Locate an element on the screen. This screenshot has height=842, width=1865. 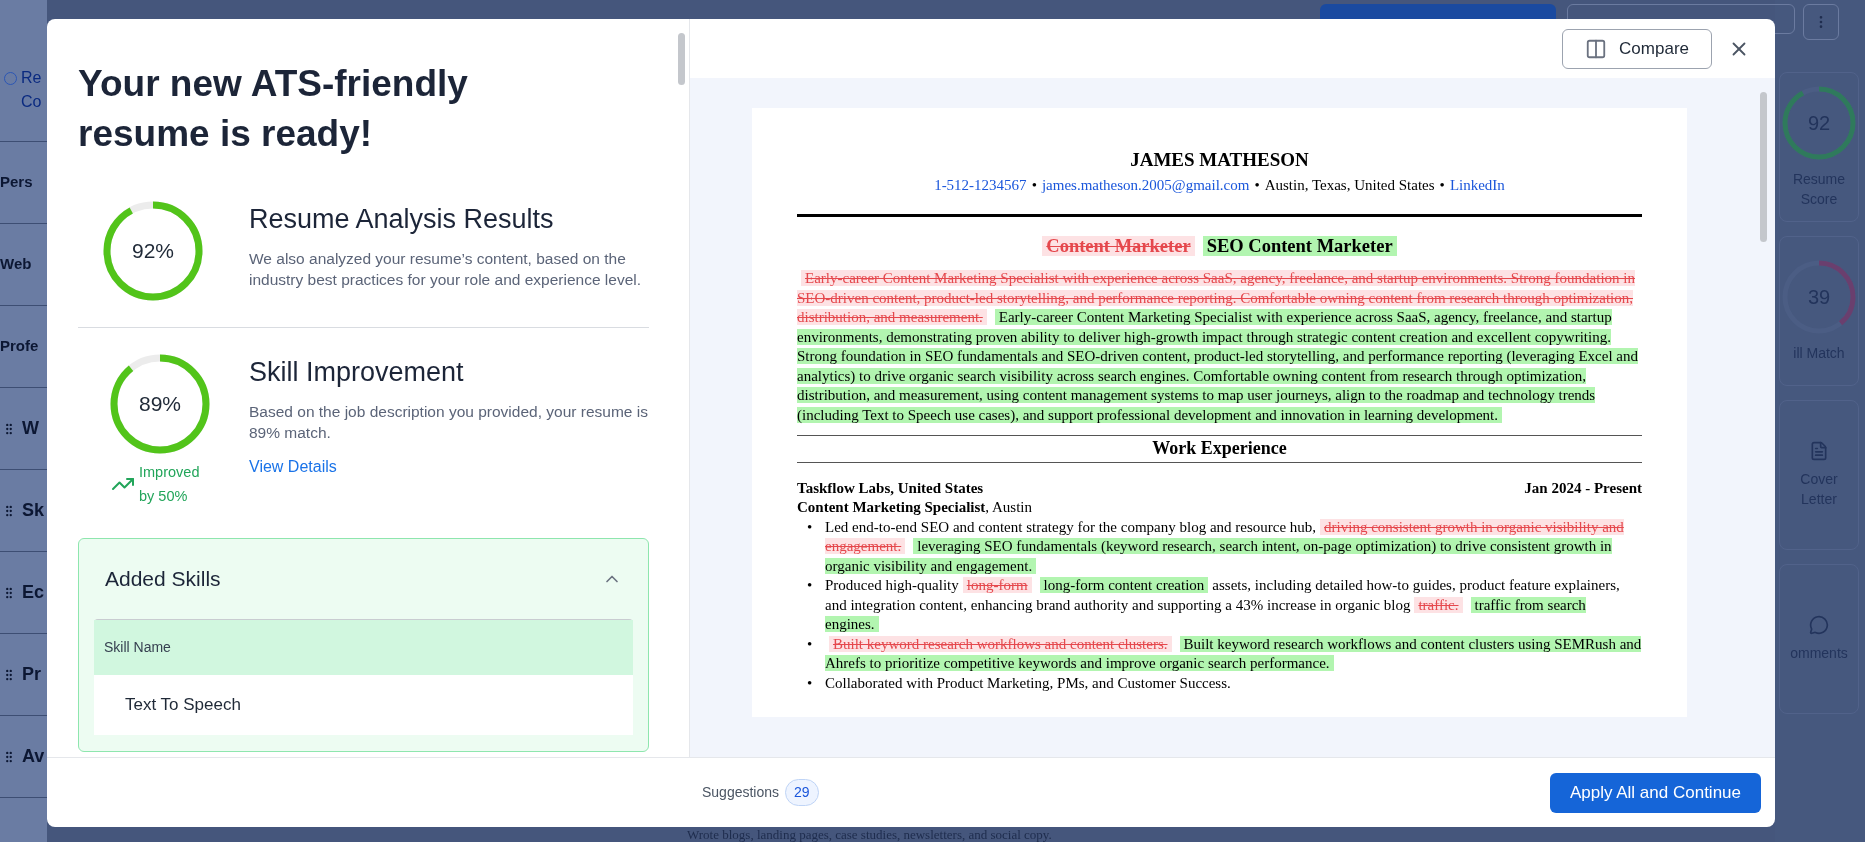
section-description: We also analyzed your resume’s content, based on the industry best practices for your role and experience level. is located at coordinates (445, 269).